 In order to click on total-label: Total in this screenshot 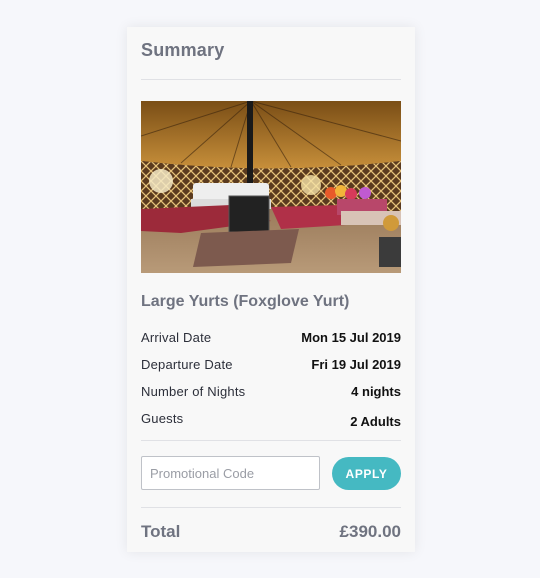, I will do `click(161, 531)`.